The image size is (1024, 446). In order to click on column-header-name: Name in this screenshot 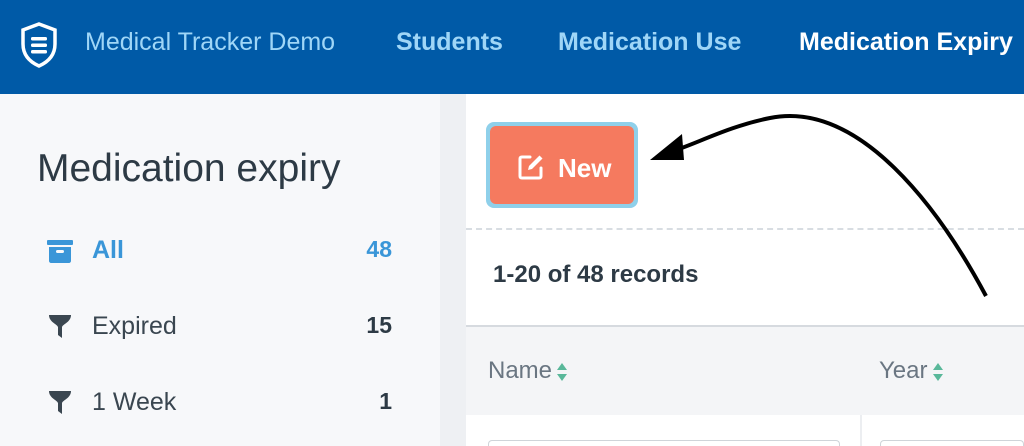, I will do `click(528, 371)`.